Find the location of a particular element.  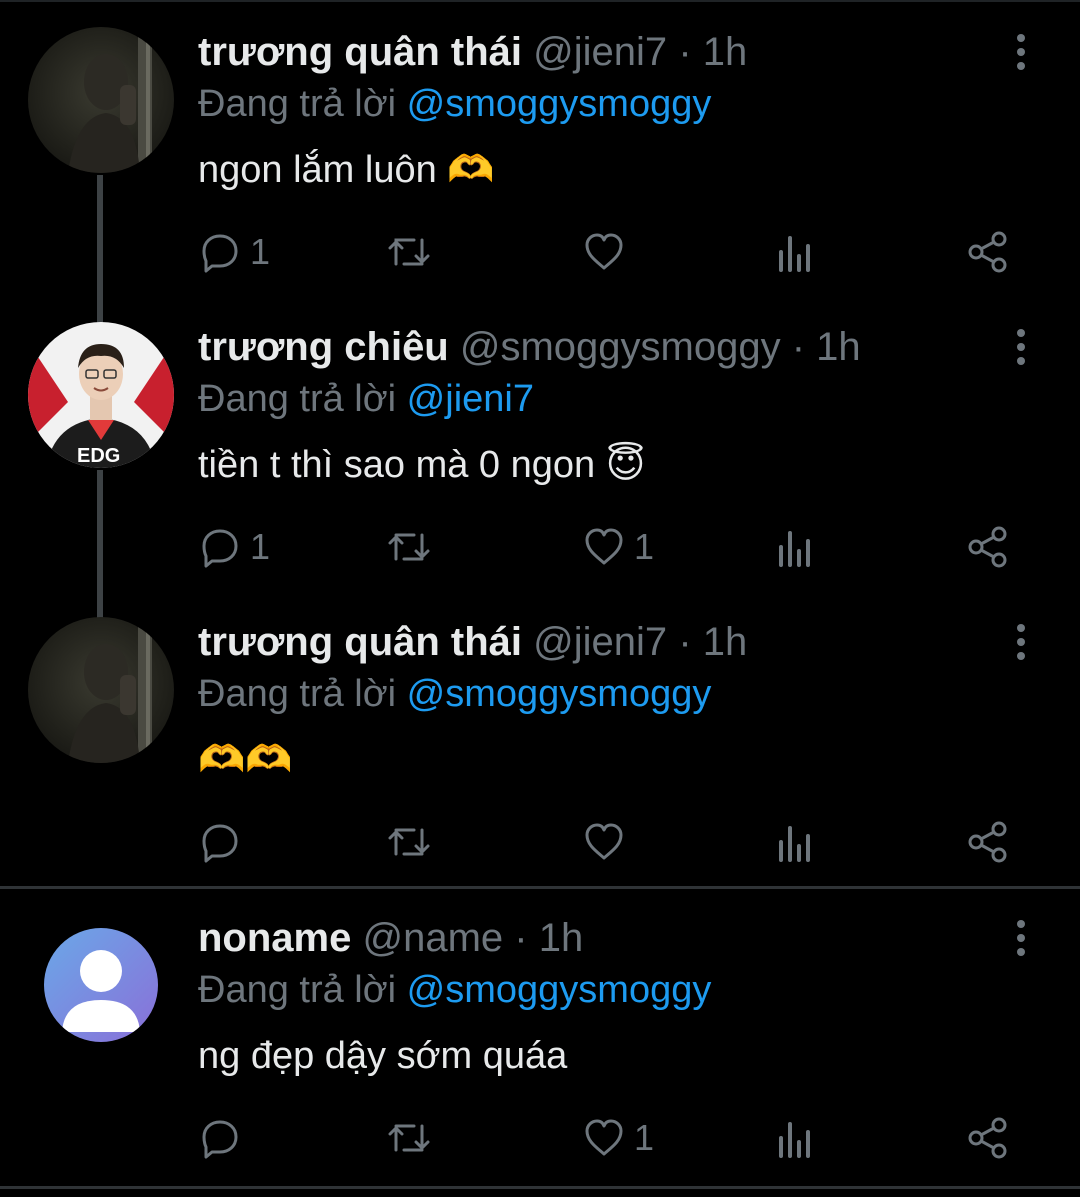

display-name: trương chiêu is located at coordinates (323, 347).